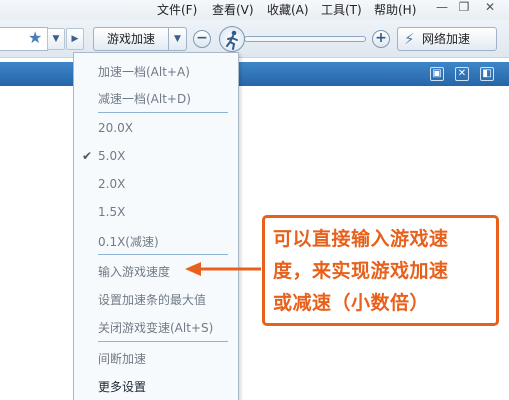 Image resolution: width=509 pixels, height=400 pixels. Describe the element at coordinates (305, 39) in the screenshot. I see `speed-slider-track` at that location.